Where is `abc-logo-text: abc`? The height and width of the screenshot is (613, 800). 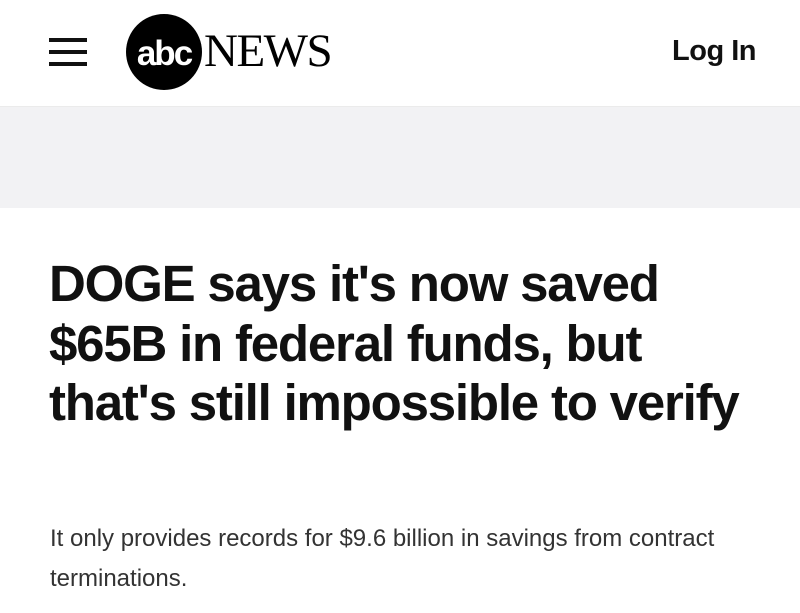 abc-logo-text: abc is located at coordinates (165, 53).